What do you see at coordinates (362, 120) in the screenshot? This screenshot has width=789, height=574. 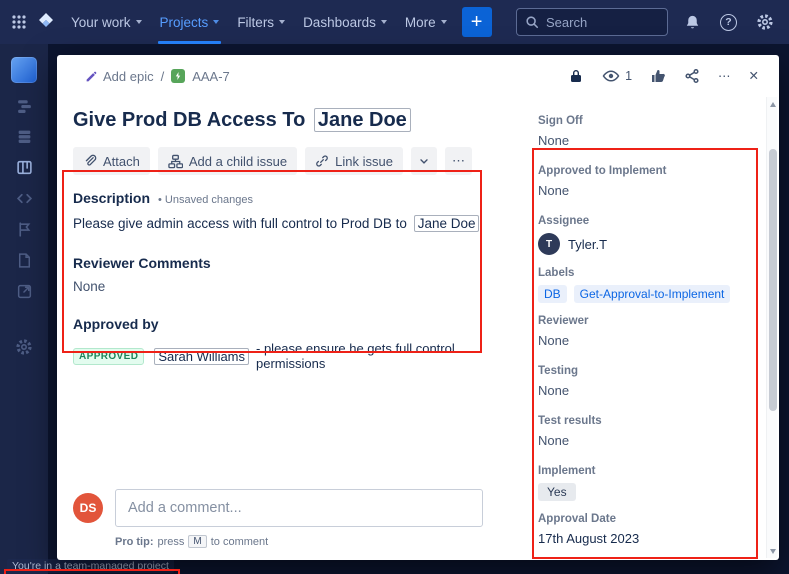 I see `title-name-highlight: Jane Doe` at bounding box center [362, 120].